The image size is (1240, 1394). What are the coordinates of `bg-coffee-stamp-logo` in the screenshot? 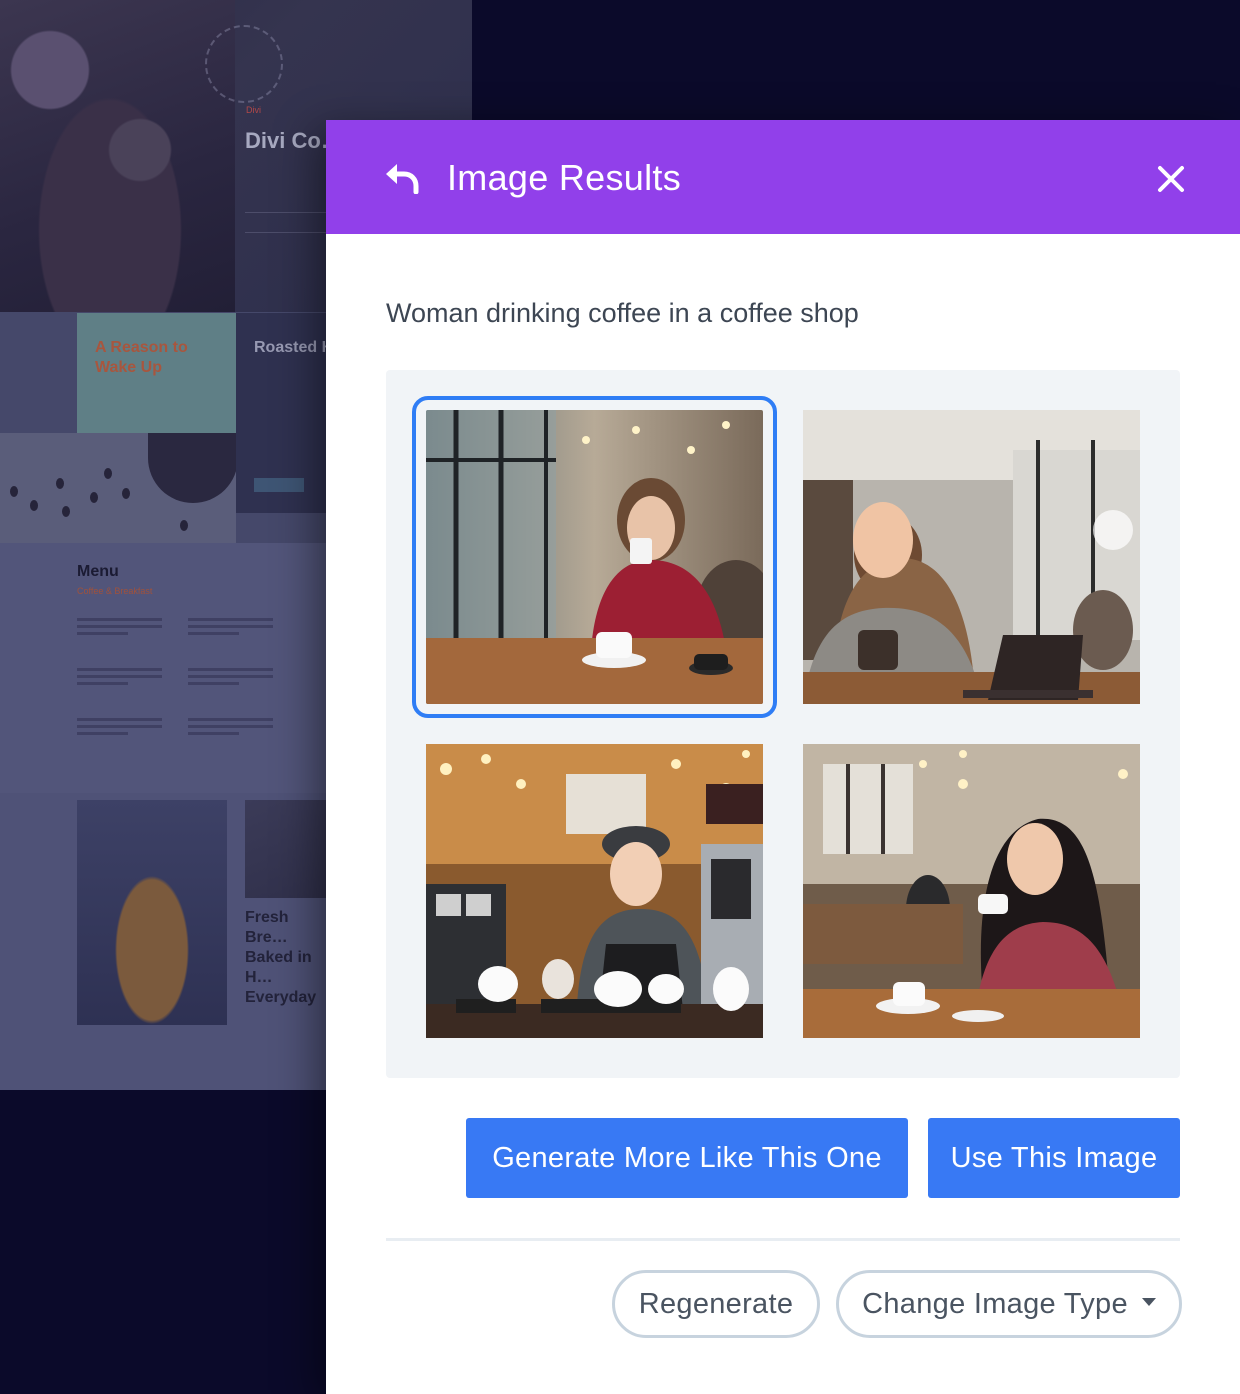 It's located at (244, 64).